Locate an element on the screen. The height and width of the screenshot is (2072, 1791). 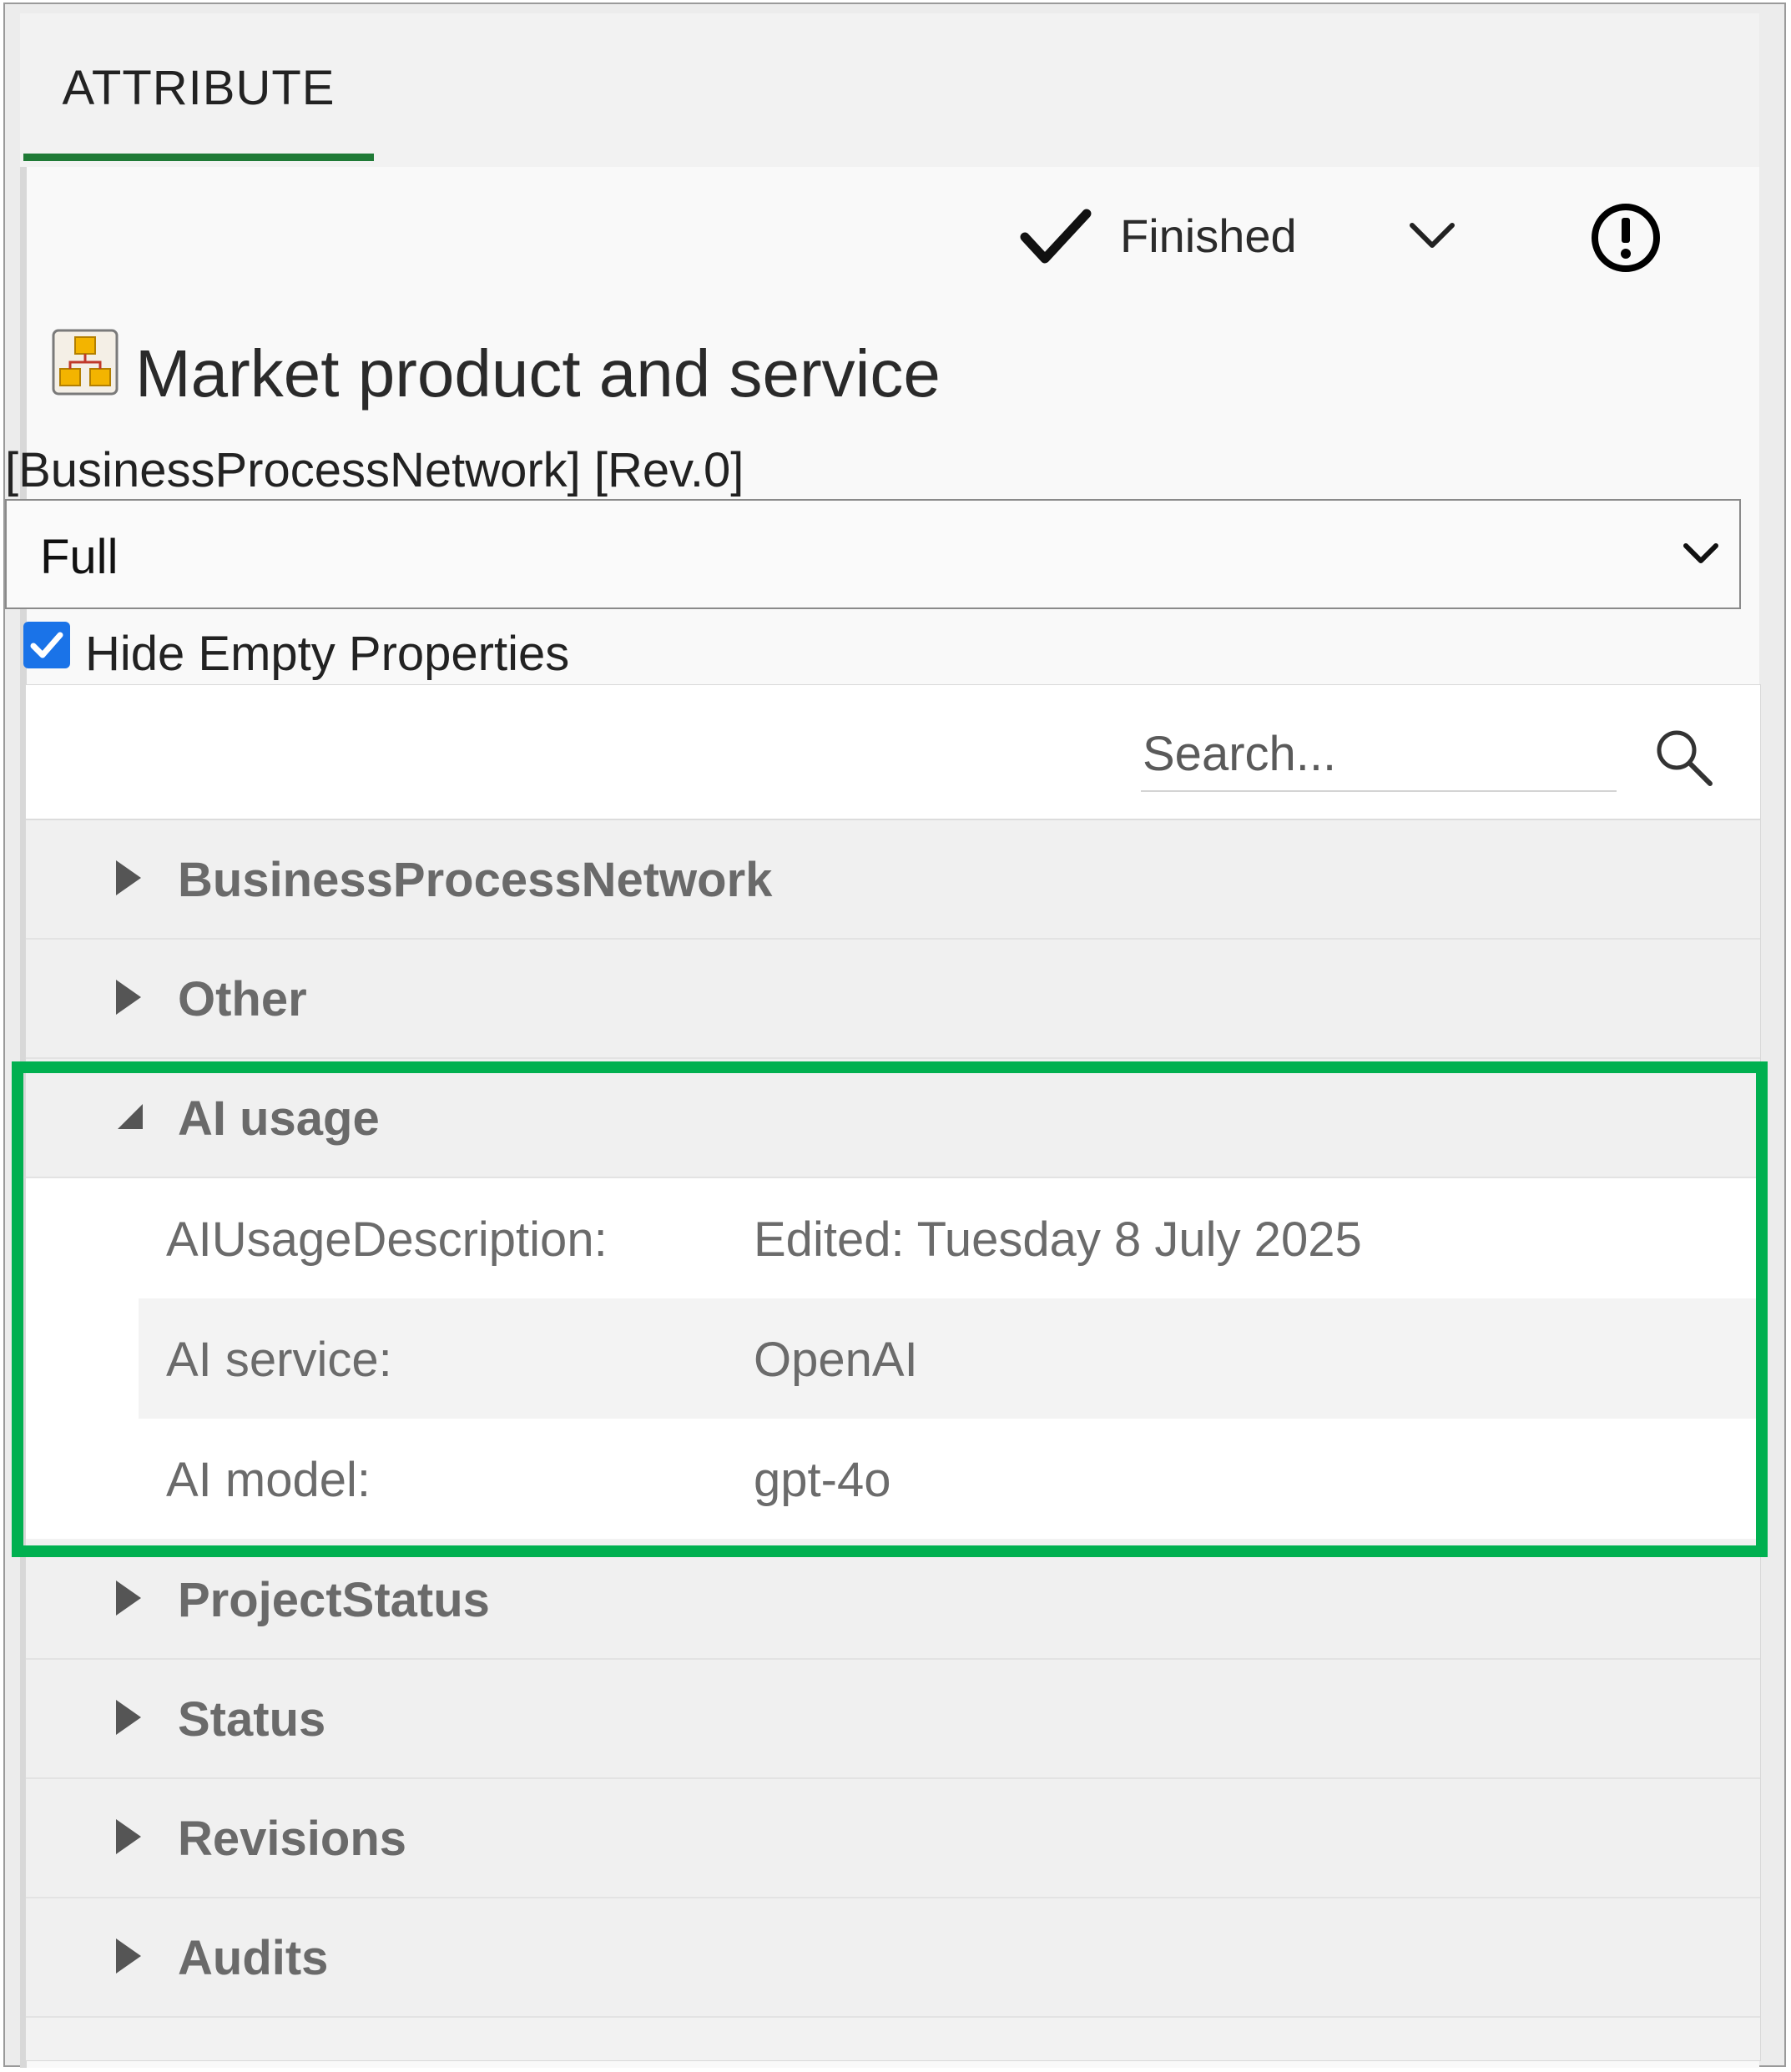
property-key: AI model: is located at coordinates (268, 1480).